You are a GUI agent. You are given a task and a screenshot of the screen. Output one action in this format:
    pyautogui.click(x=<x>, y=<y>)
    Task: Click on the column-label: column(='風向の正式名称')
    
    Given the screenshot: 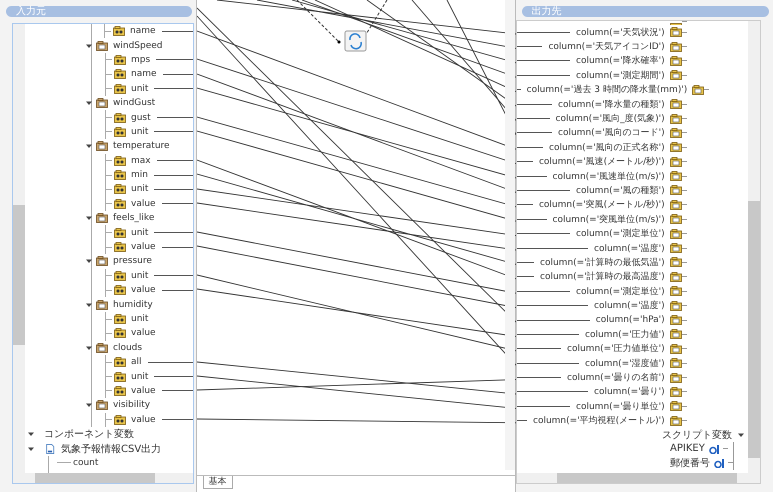 What is the action you would take?
    pyautogui.click(x=607, y=147)
    